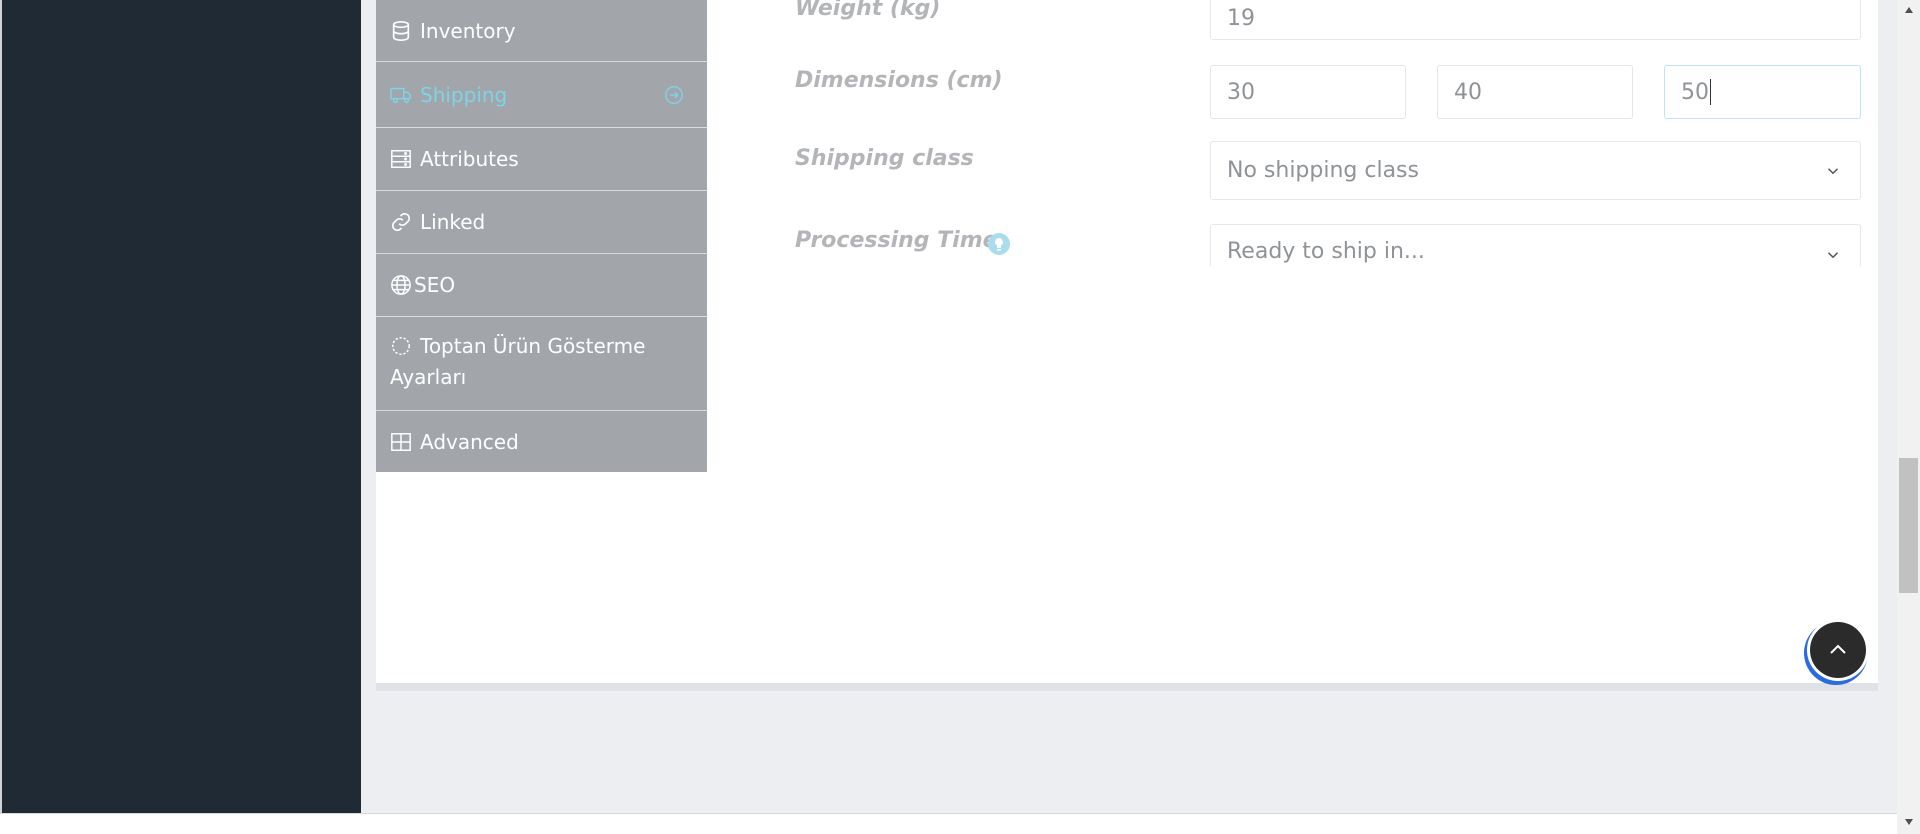 The width and height of the screenshot is (1920, 834). What do you see at coordinates (948, 823) in the screenshot?
I see `bottom-strip` at bounding box center [948, 823].